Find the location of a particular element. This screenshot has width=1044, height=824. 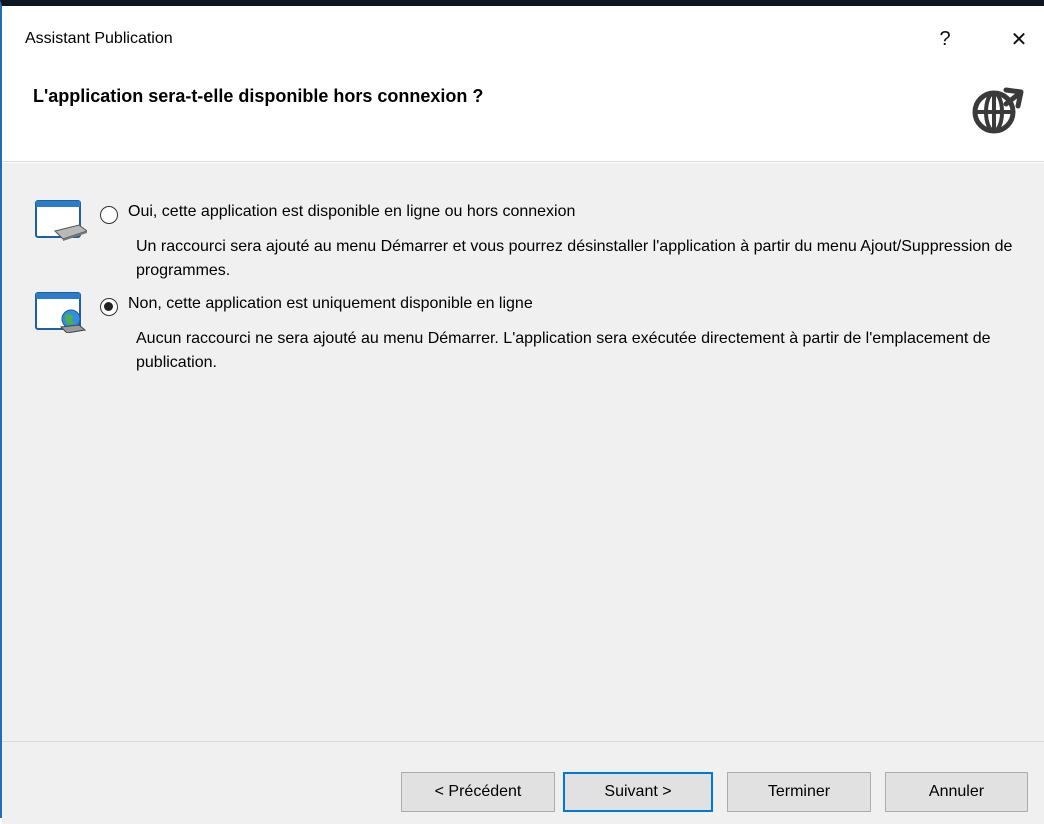

previous-button: < Précédent is located at coordinates (478, 792).